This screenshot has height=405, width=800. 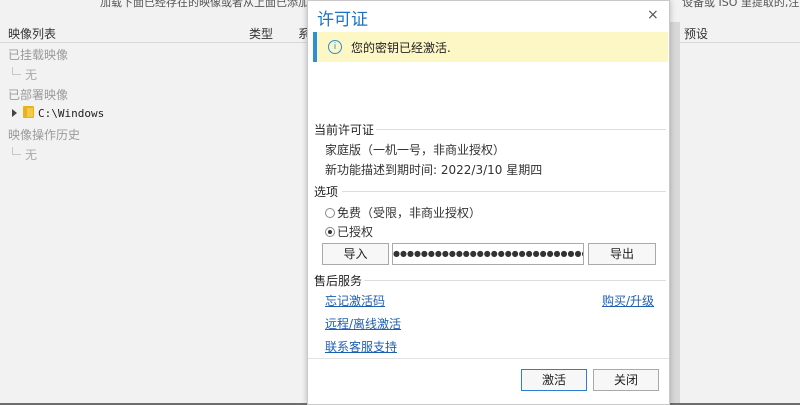 What do you see at coordinates (330, 213) in the screenshot?
I see `radio-free` at bounding box center [330, 213].